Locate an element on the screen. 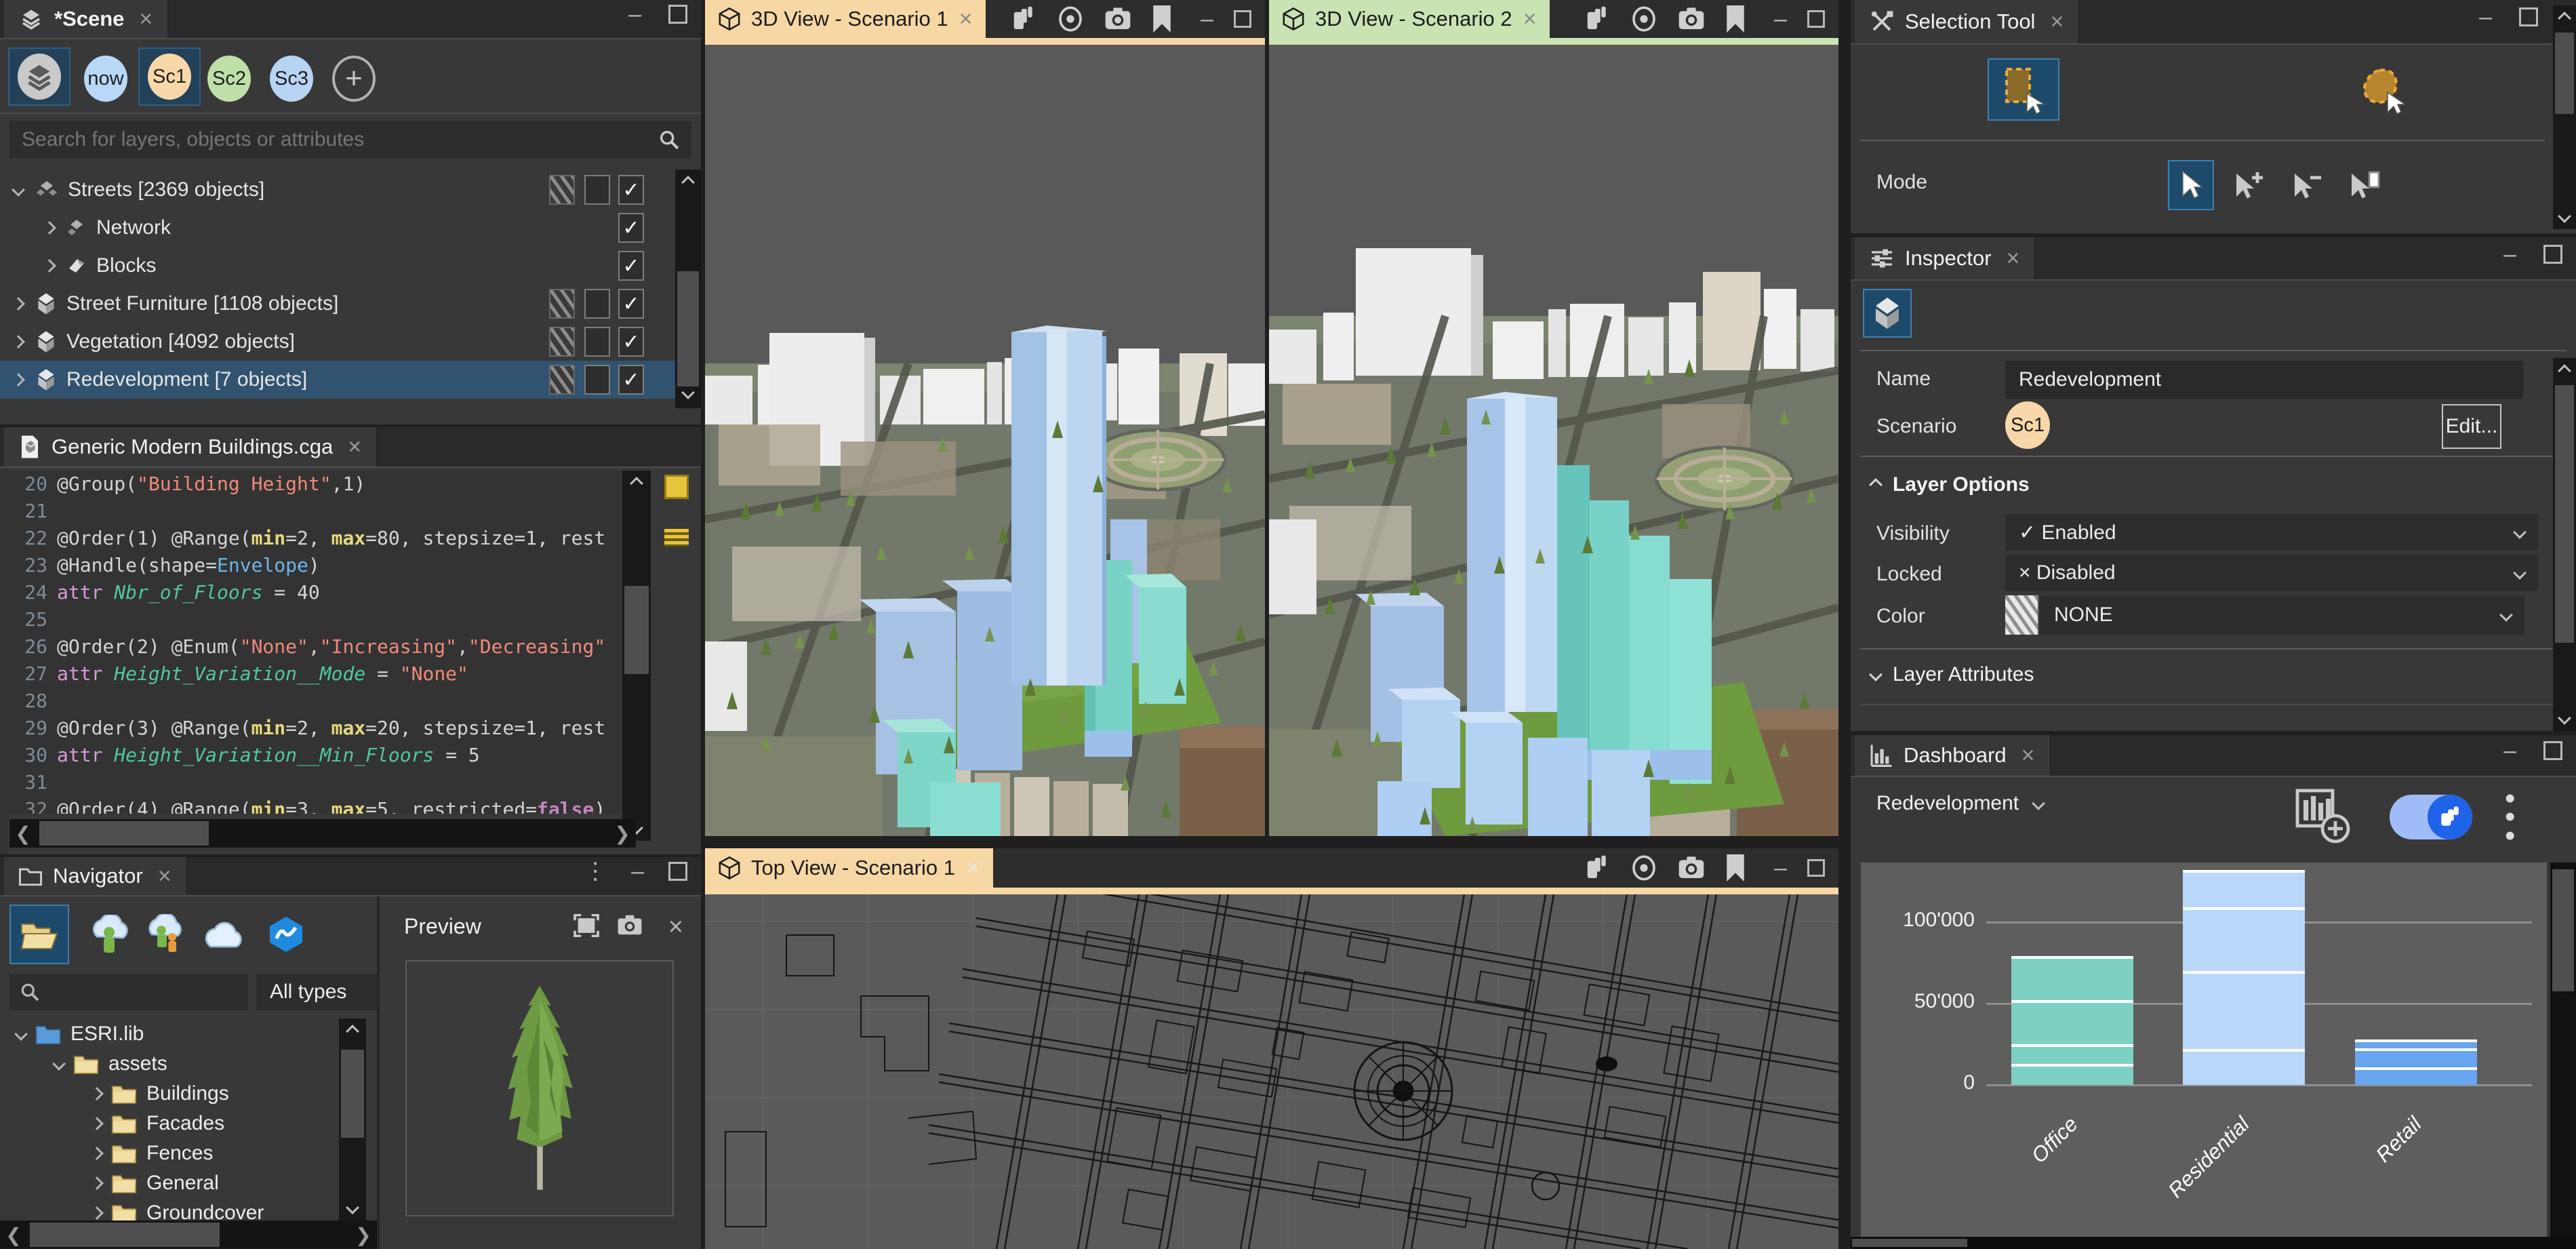 Image resolution: width=2576 pixels, height=1249 pixels. code-line-25: 25 is located at coordinates (316, 619).